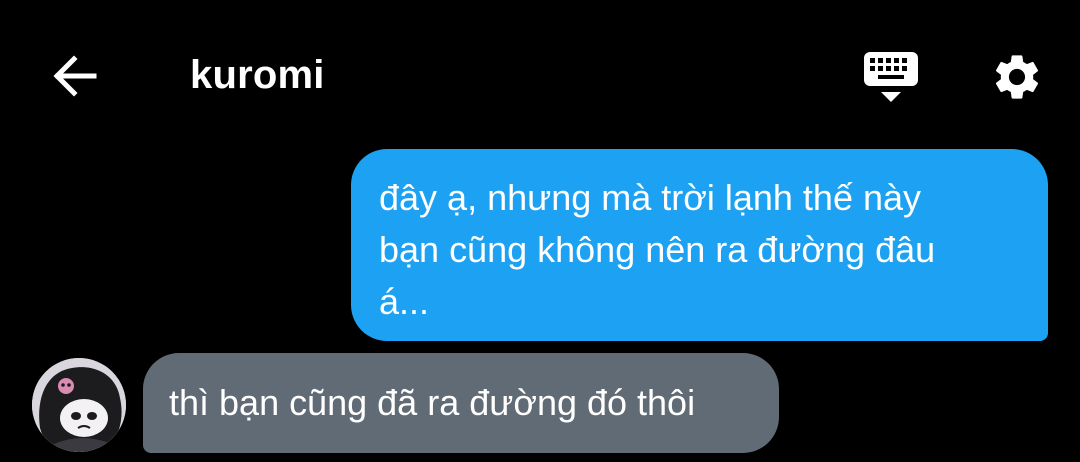 This screenshot has height=462, width=1080. Describe the element at coordinates (432, 402) in the screenshot. I see `message-text: thì bạn cũng đã ra đường đó thôi` at that location.